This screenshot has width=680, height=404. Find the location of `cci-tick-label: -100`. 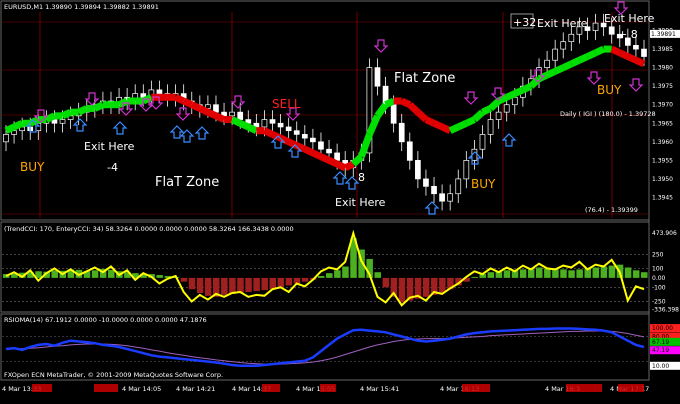

cci-tick-label: -100 is located at coordinates (659, 287).